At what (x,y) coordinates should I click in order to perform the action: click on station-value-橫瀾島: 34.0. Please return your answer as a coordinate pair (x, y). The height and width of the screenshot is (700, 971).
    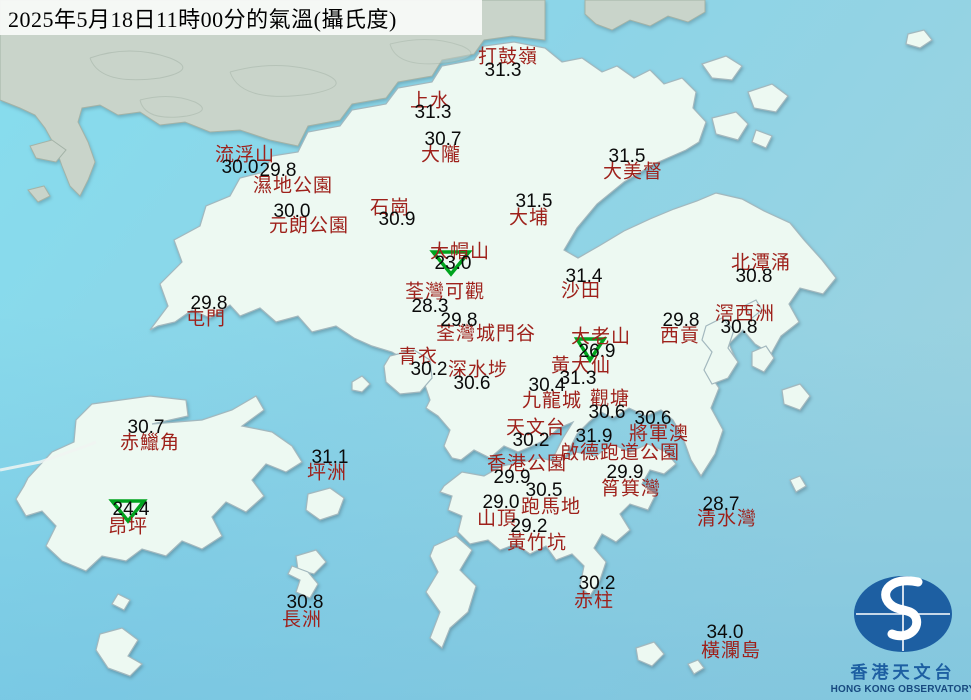
    Looking at the image, I should click on (725, 632).